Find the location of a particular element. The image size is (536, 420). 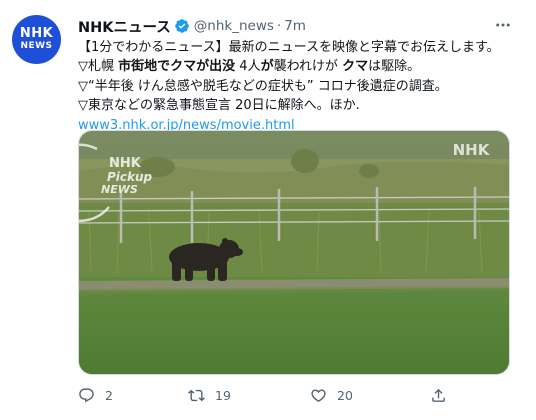

svg-text: Pickup is located at coordinates (130, 177).